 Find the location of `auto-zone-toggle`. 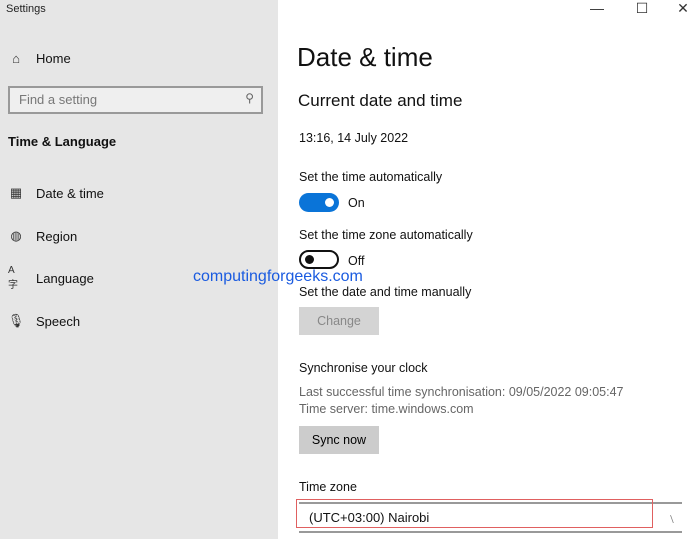

auto-zone-toggle is located at coordinates (319, 259).